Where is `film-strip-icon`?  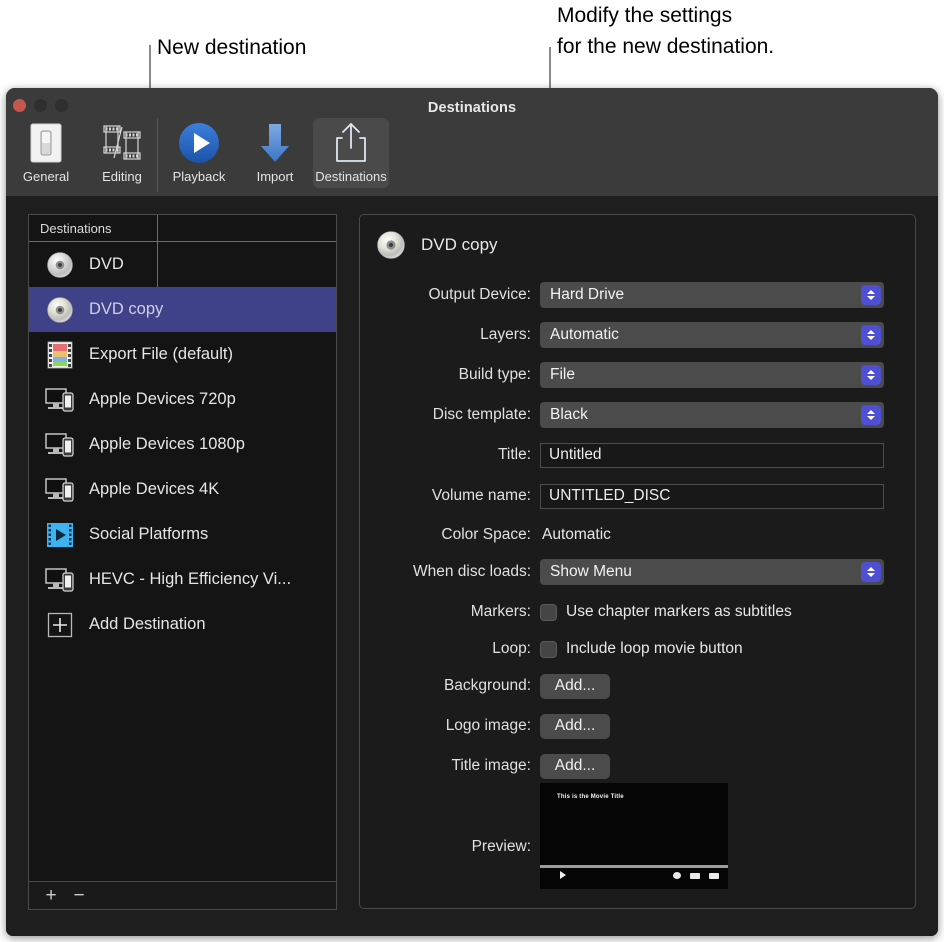 film-strip-icon is located at coordinates (122, 143).